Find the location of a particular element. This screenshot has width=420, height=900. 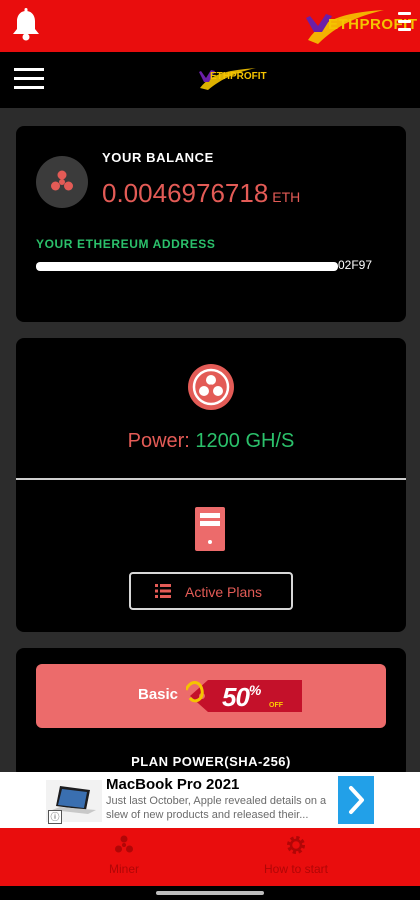

power-label: Power: is located at coordinates (158, 441).